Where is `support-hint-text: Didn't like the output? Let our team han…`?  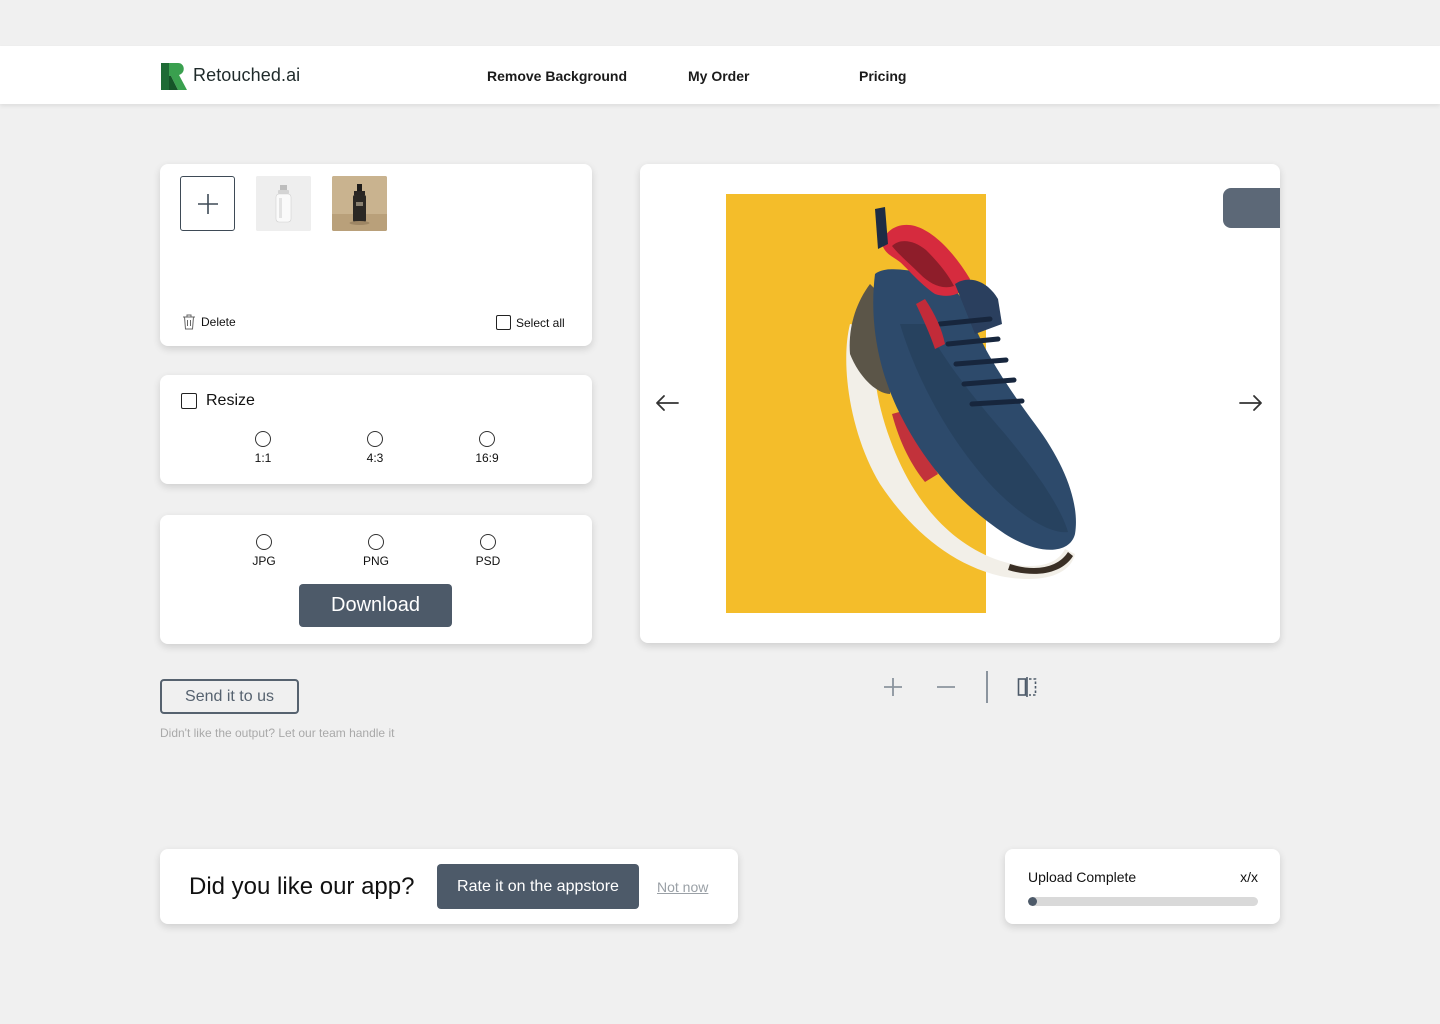
support-hint-text: Didn't like the output? Let our team han… is located at coordinates (277, 733).